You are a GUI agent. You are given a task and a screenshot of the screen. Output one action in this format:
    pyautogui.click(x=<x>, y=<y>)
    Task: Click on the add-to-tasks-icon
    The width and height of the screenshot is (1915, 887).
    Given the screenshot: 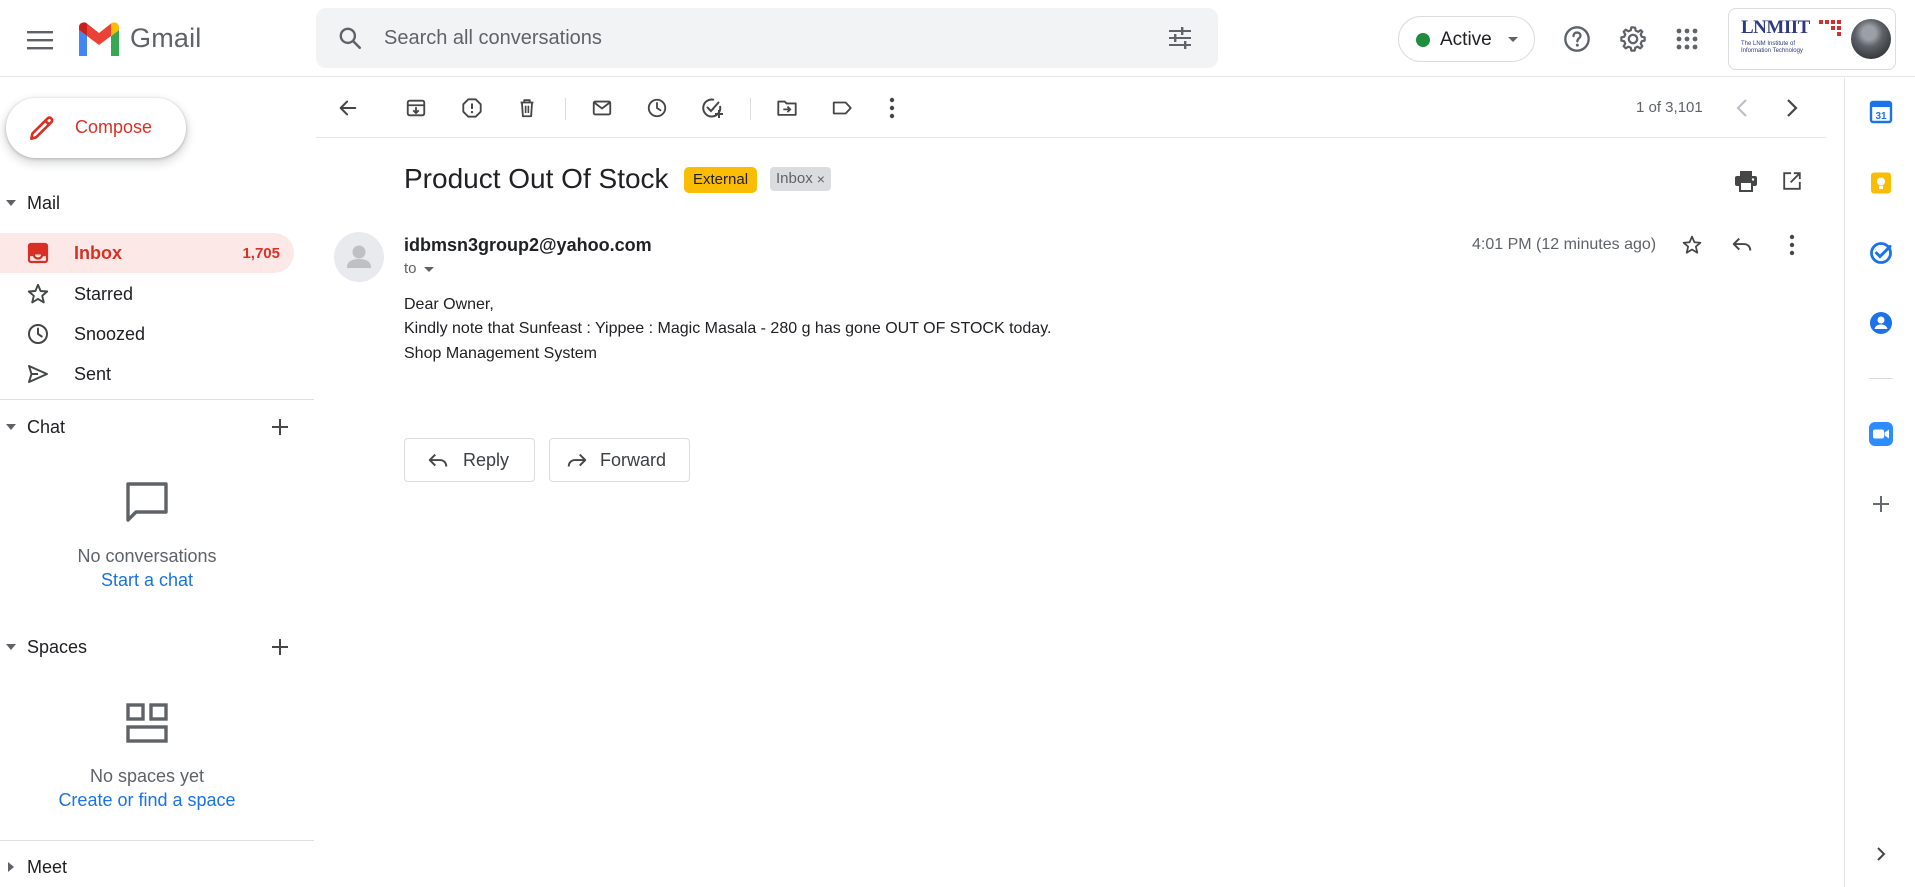 What is the action you would take?
    pyautogui.click(x=712, y=108)
    